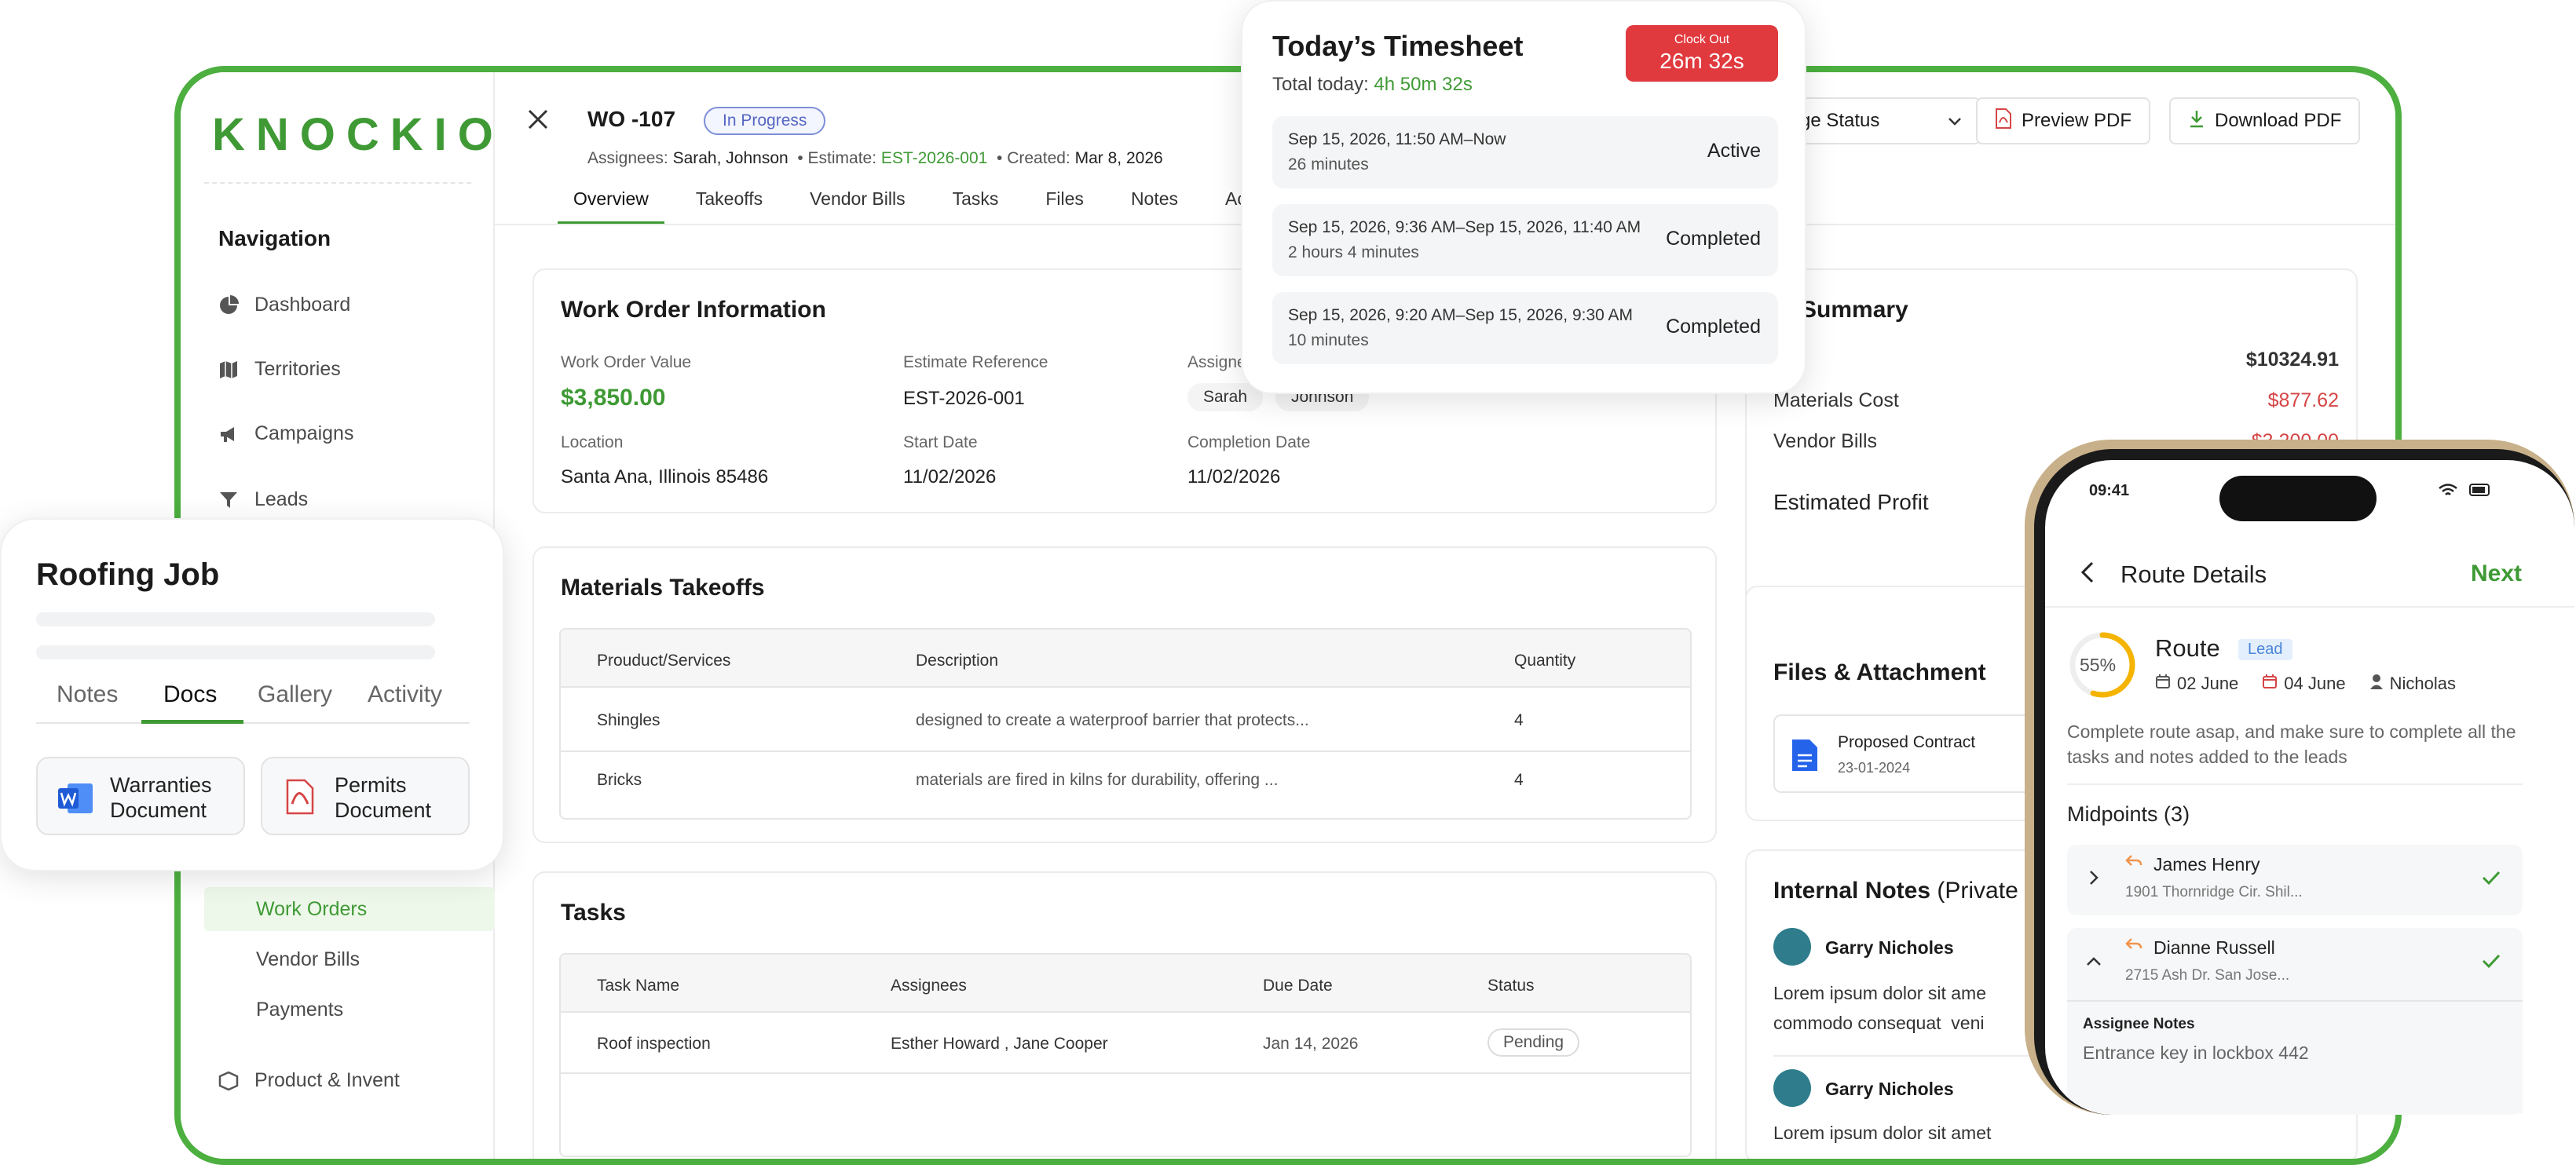 The image size is (2576, 1165). I want to click on estimate-link: EST-2026-001, so click(934, 158).